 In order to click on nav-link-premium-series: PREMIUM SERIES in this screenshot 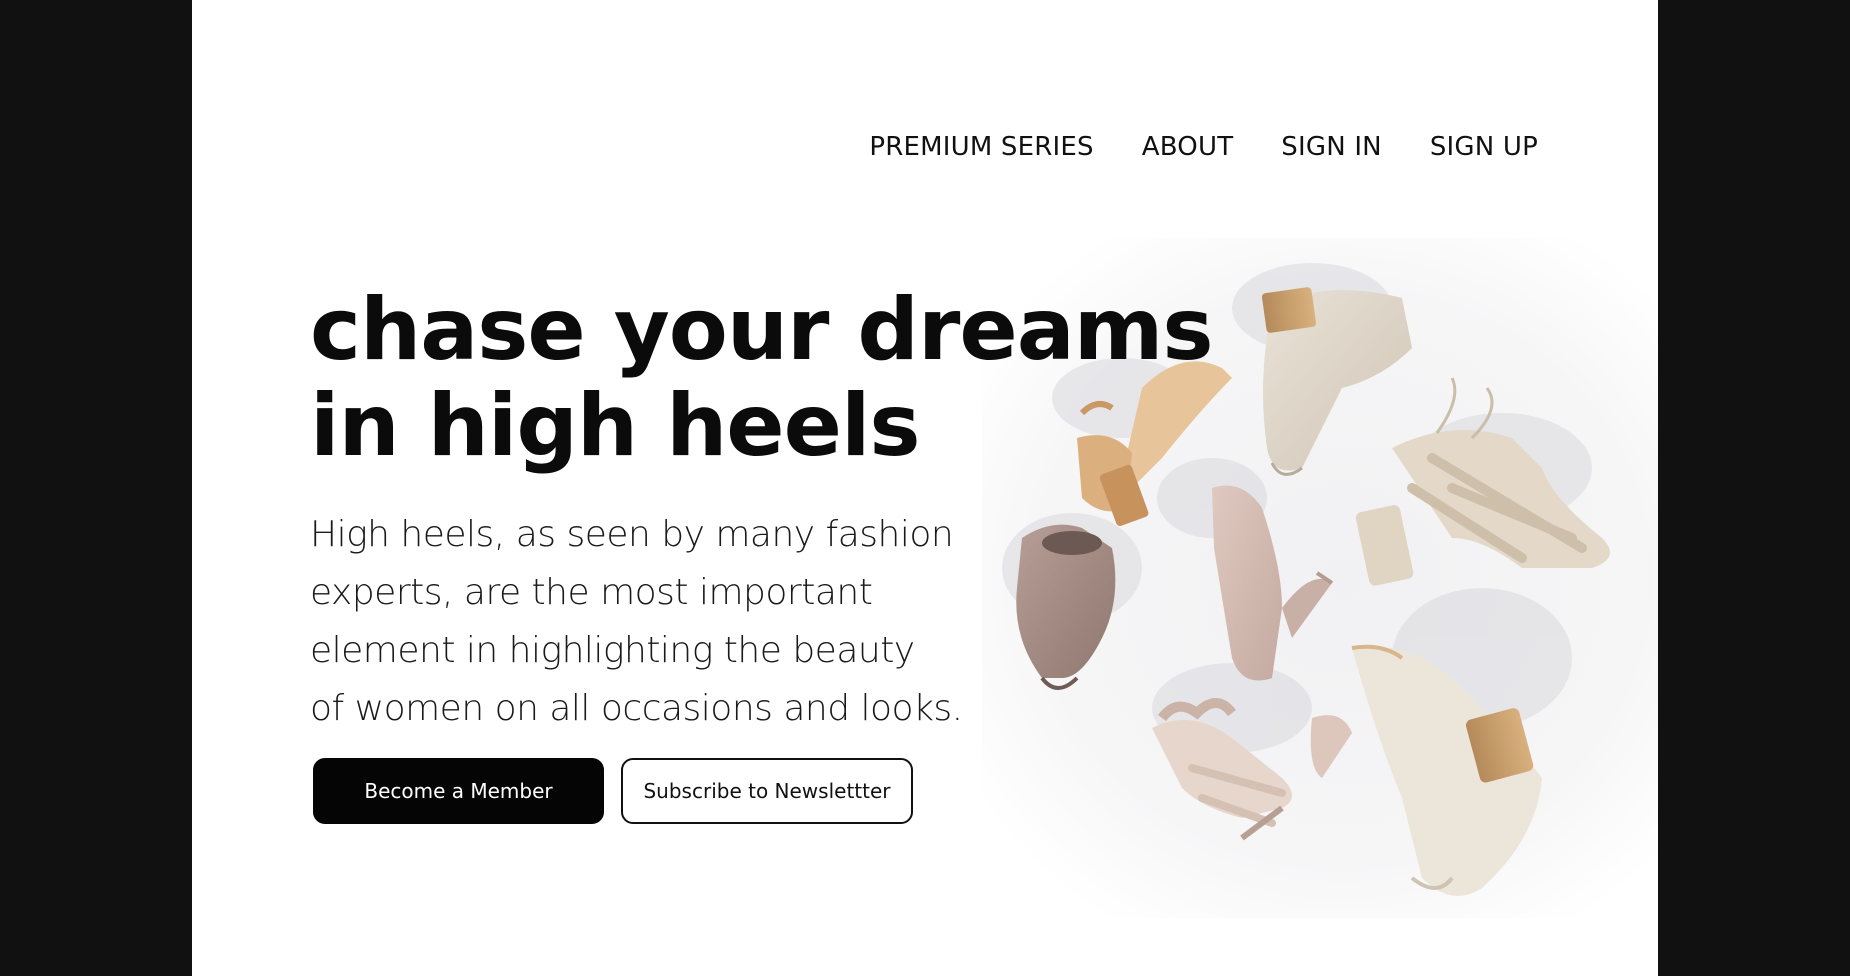, I will do `click(981, 147)`.